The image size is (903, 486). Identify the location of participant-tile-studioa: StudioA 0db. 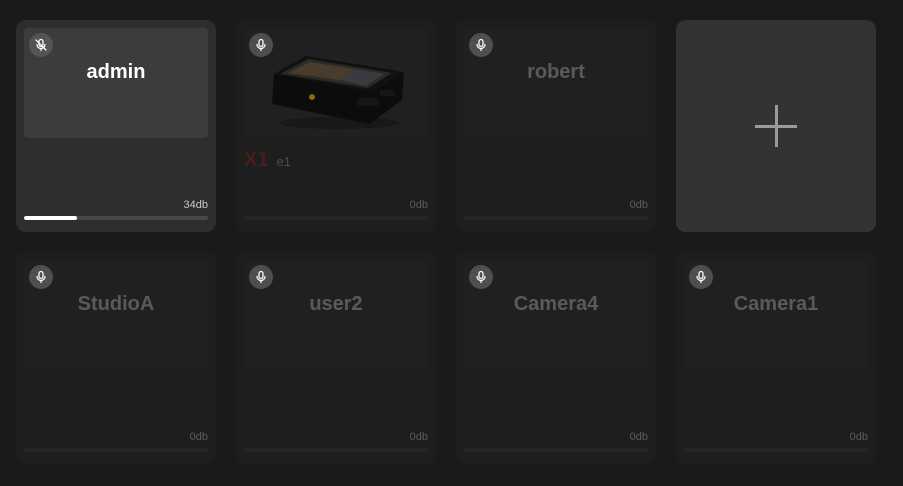
(116, 358).